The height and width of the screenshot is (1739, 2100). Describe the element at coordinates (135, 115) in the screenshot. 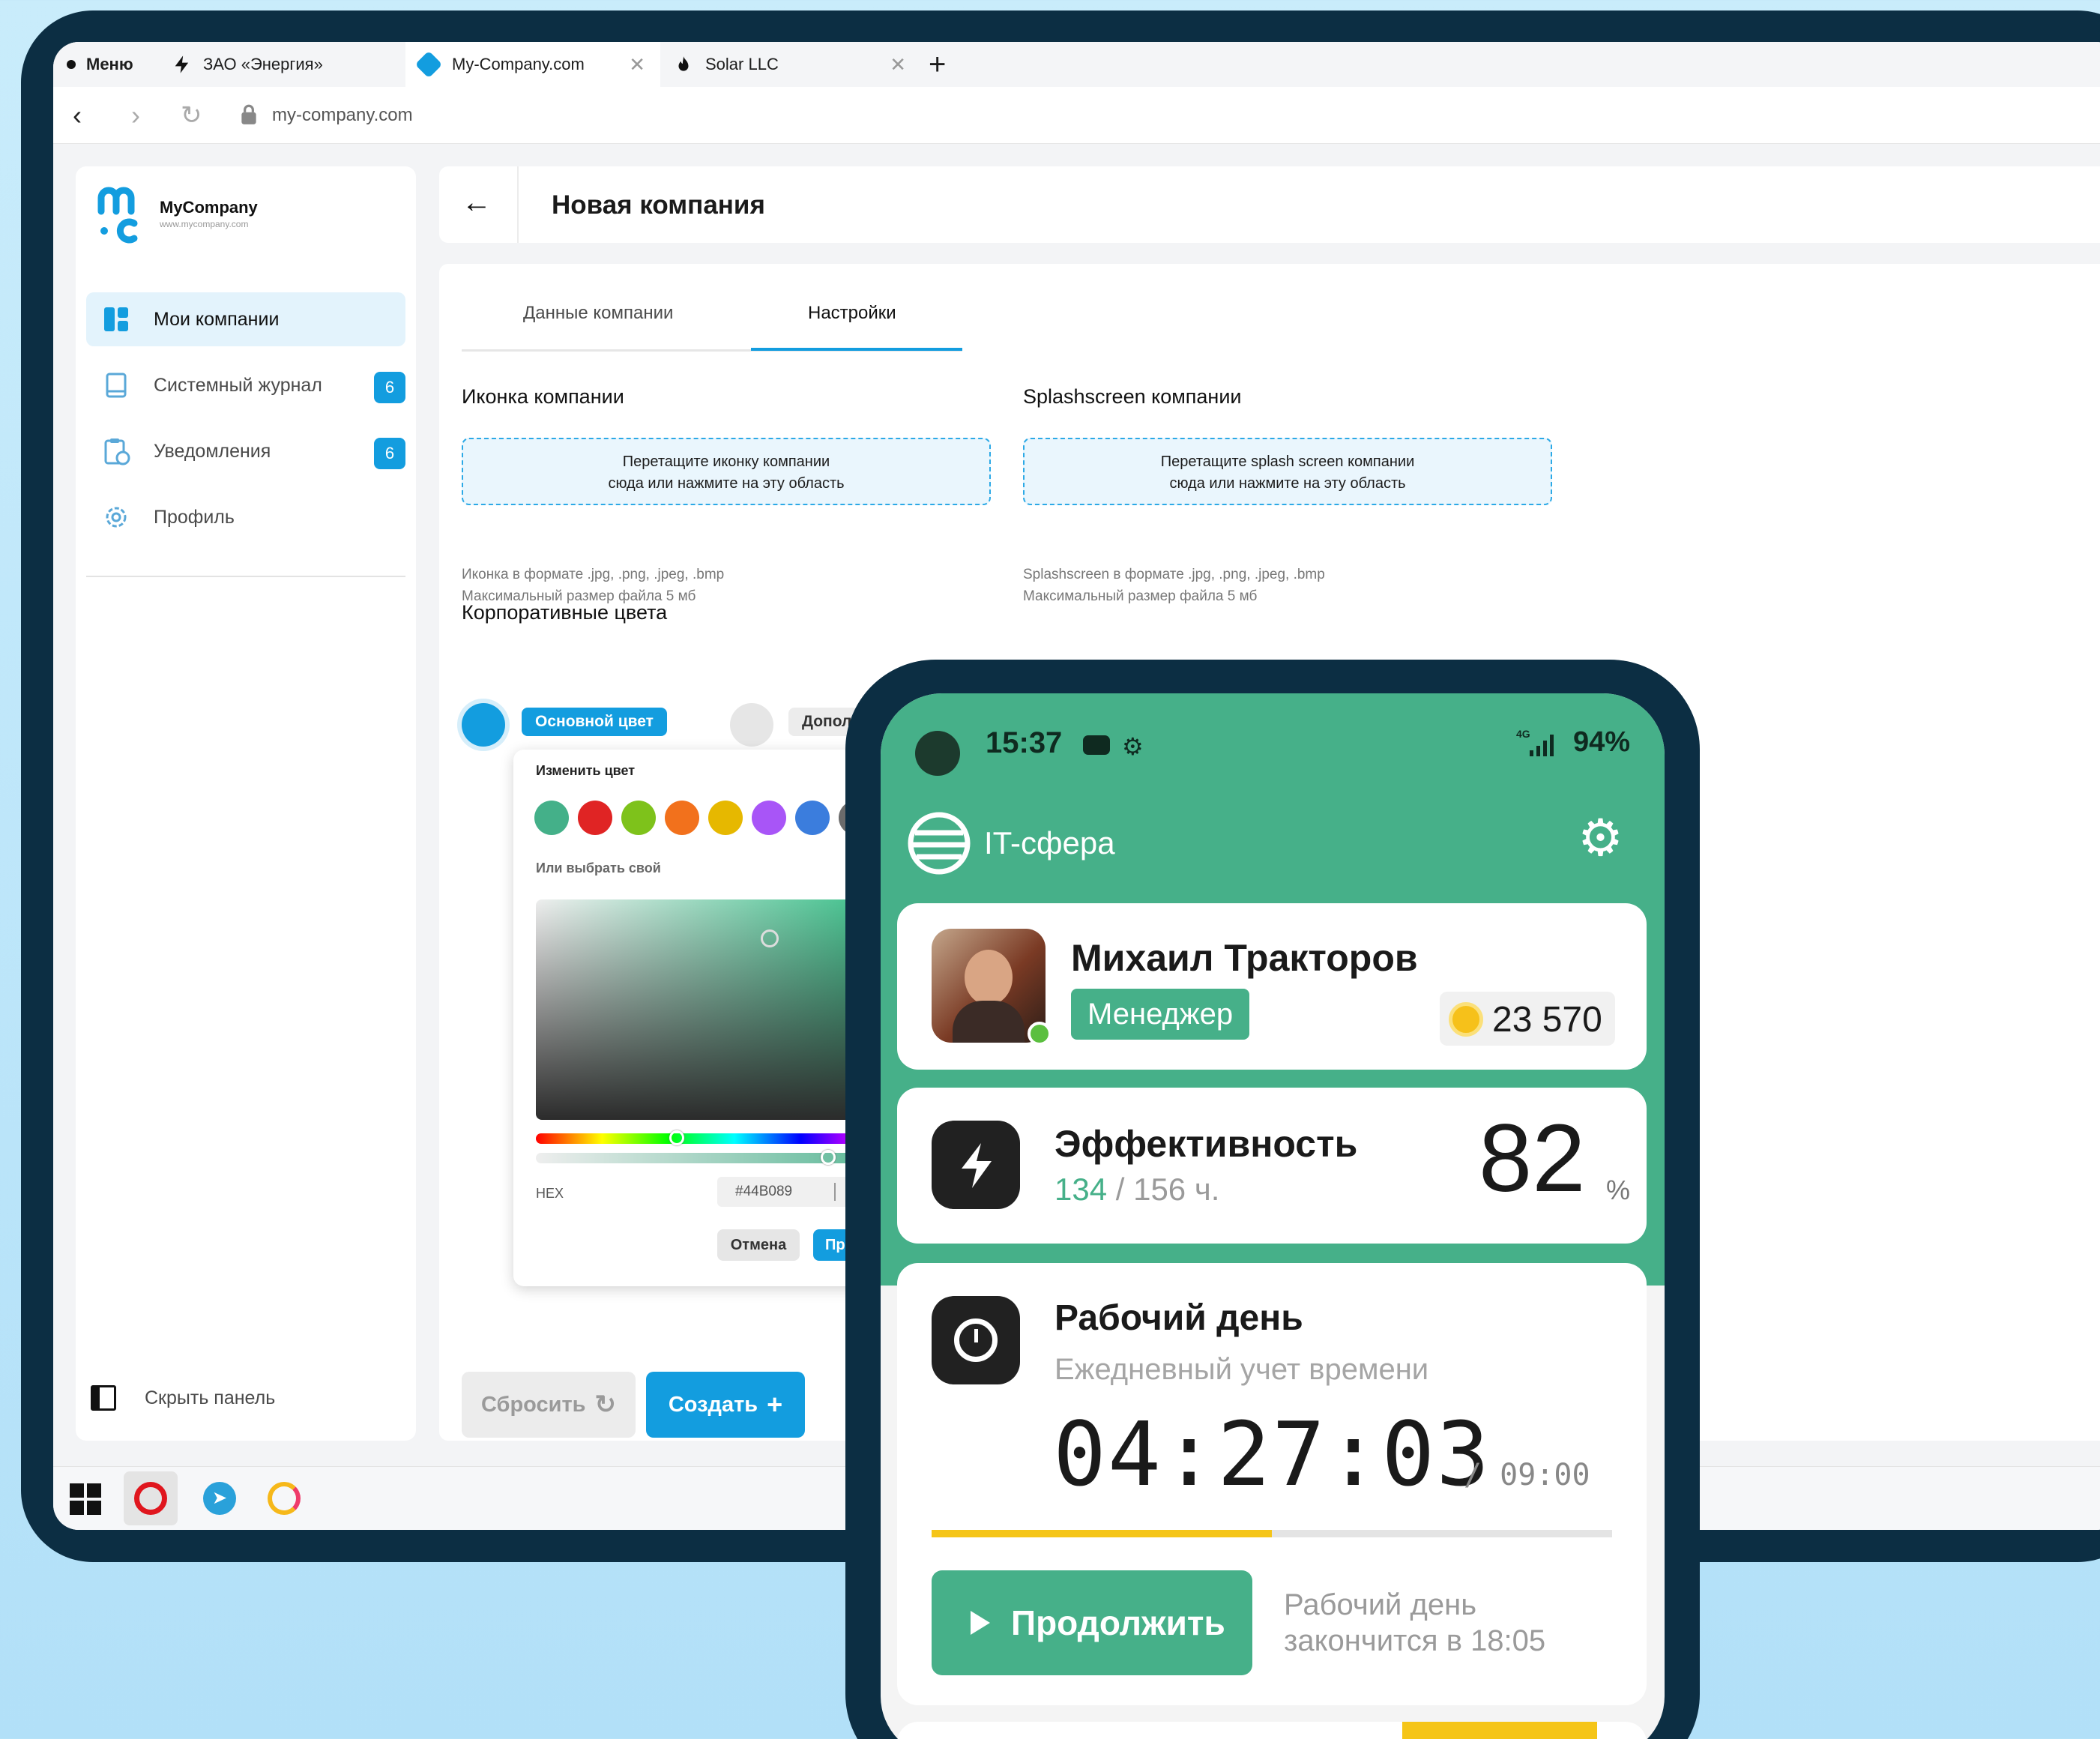

I see `forward-icon: ›` at that location.